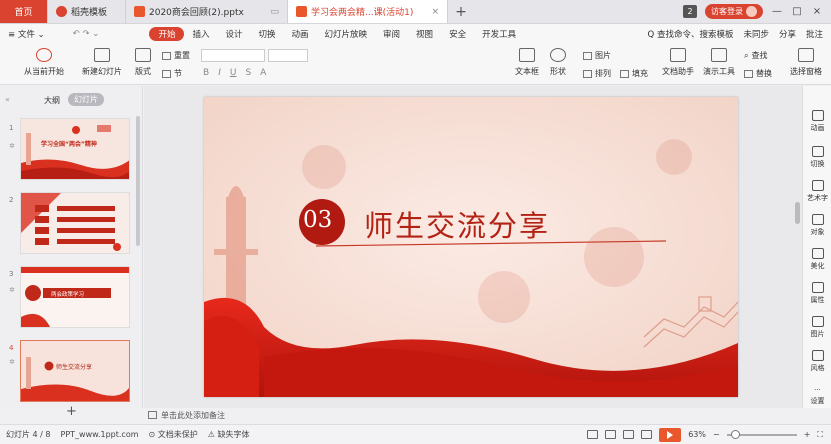 This screenshot has width=831, height=444. Describe the element at coordinates (764, 73) in the screenshot. I see `replace-label: 替换` at that location.